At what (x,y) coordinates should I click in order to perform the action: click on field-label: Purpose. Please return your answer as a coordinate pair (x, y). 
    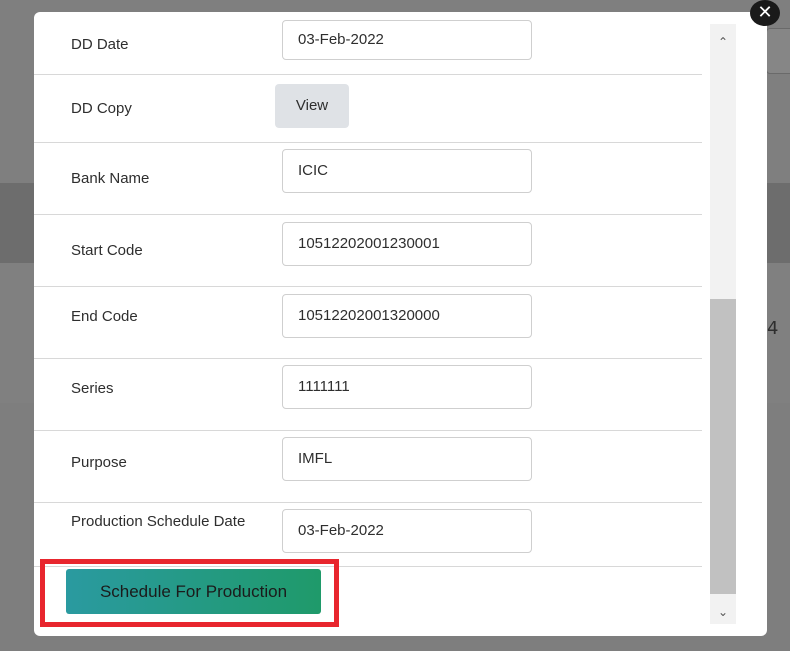
    Looking at the image, I should click on (99, 462).